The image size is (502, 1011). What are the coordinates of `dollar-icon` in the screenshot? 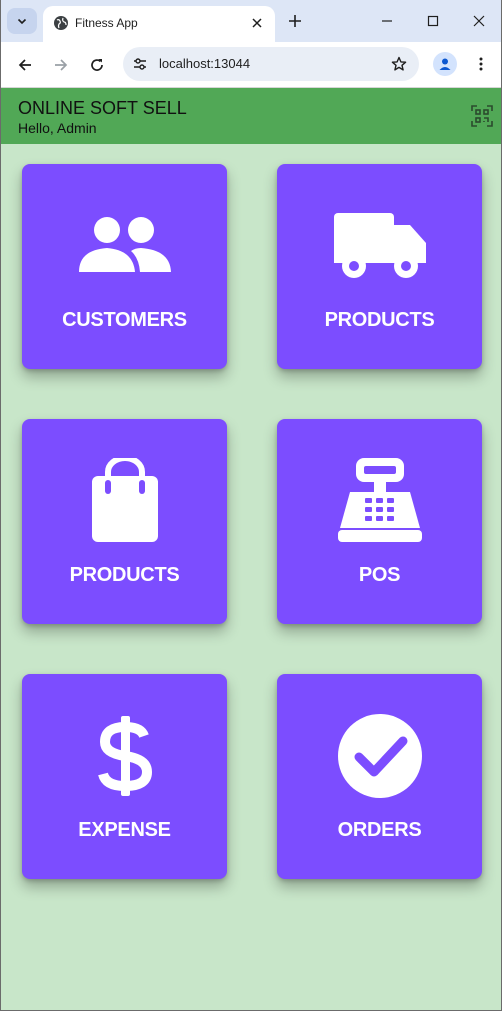 It's located at (124, 756).